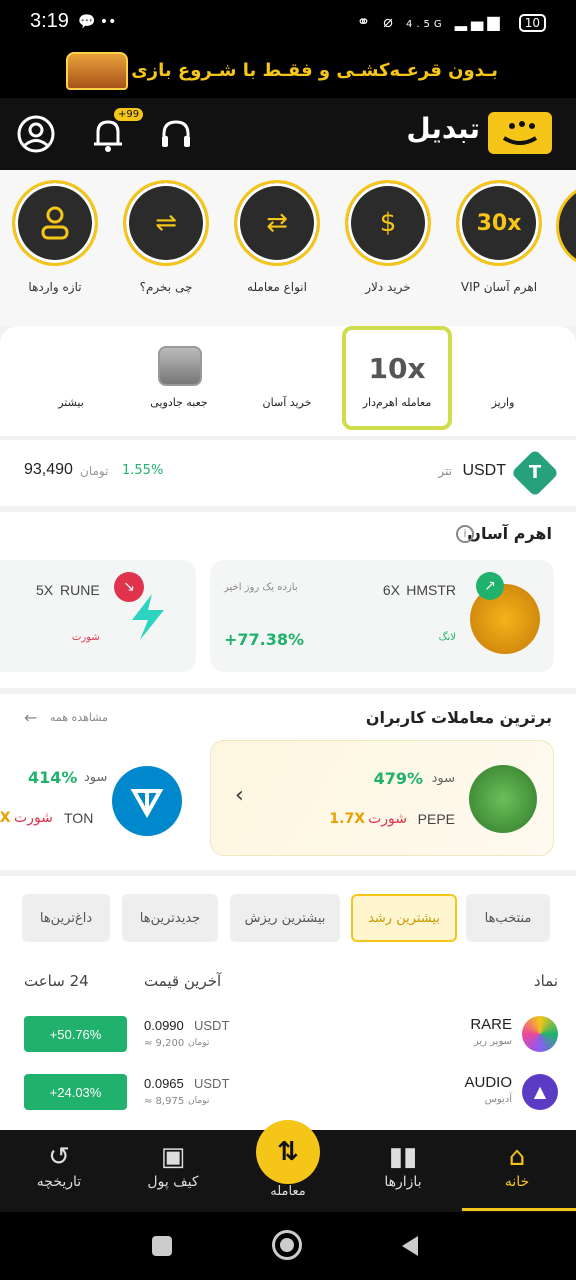 Image resolution: width=576 pixels, height=1280 pixels. Describe the element at coordinates (287, 402) in the screenshot. I see `service-easy-buy: خرید آسان` at that location.